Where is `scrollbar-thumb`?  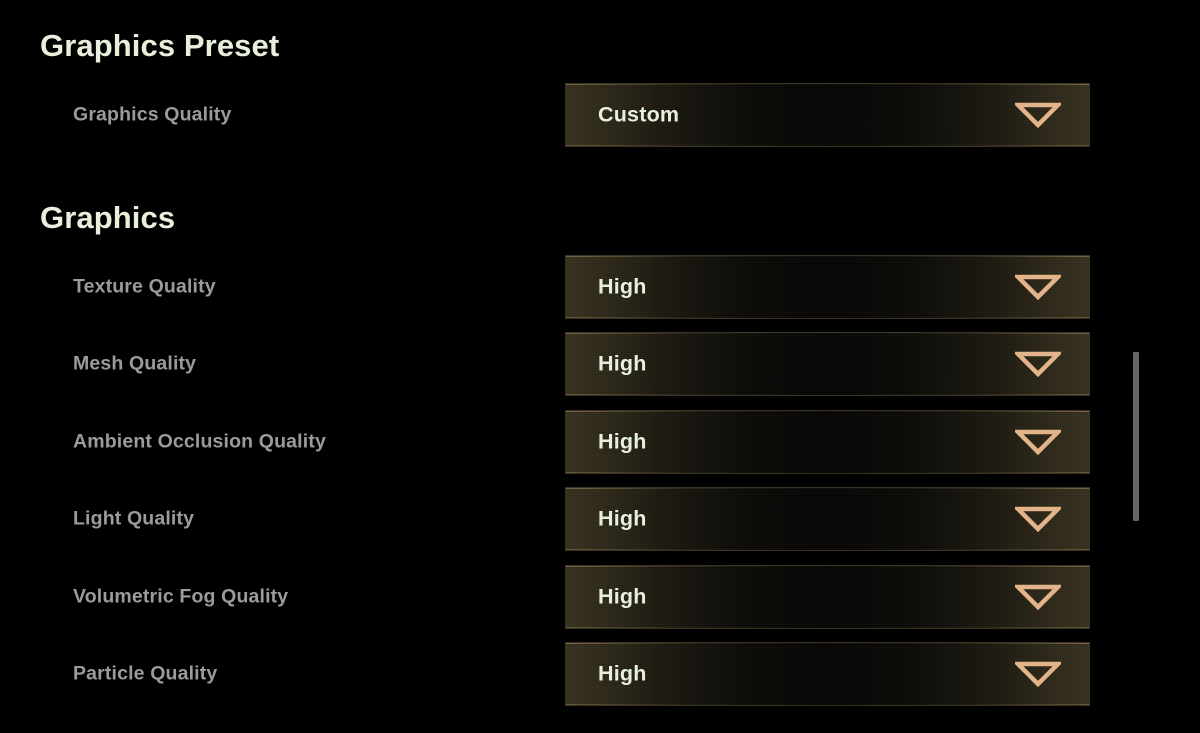 scrollbar-thumb is located at coordinates (1136, 436).